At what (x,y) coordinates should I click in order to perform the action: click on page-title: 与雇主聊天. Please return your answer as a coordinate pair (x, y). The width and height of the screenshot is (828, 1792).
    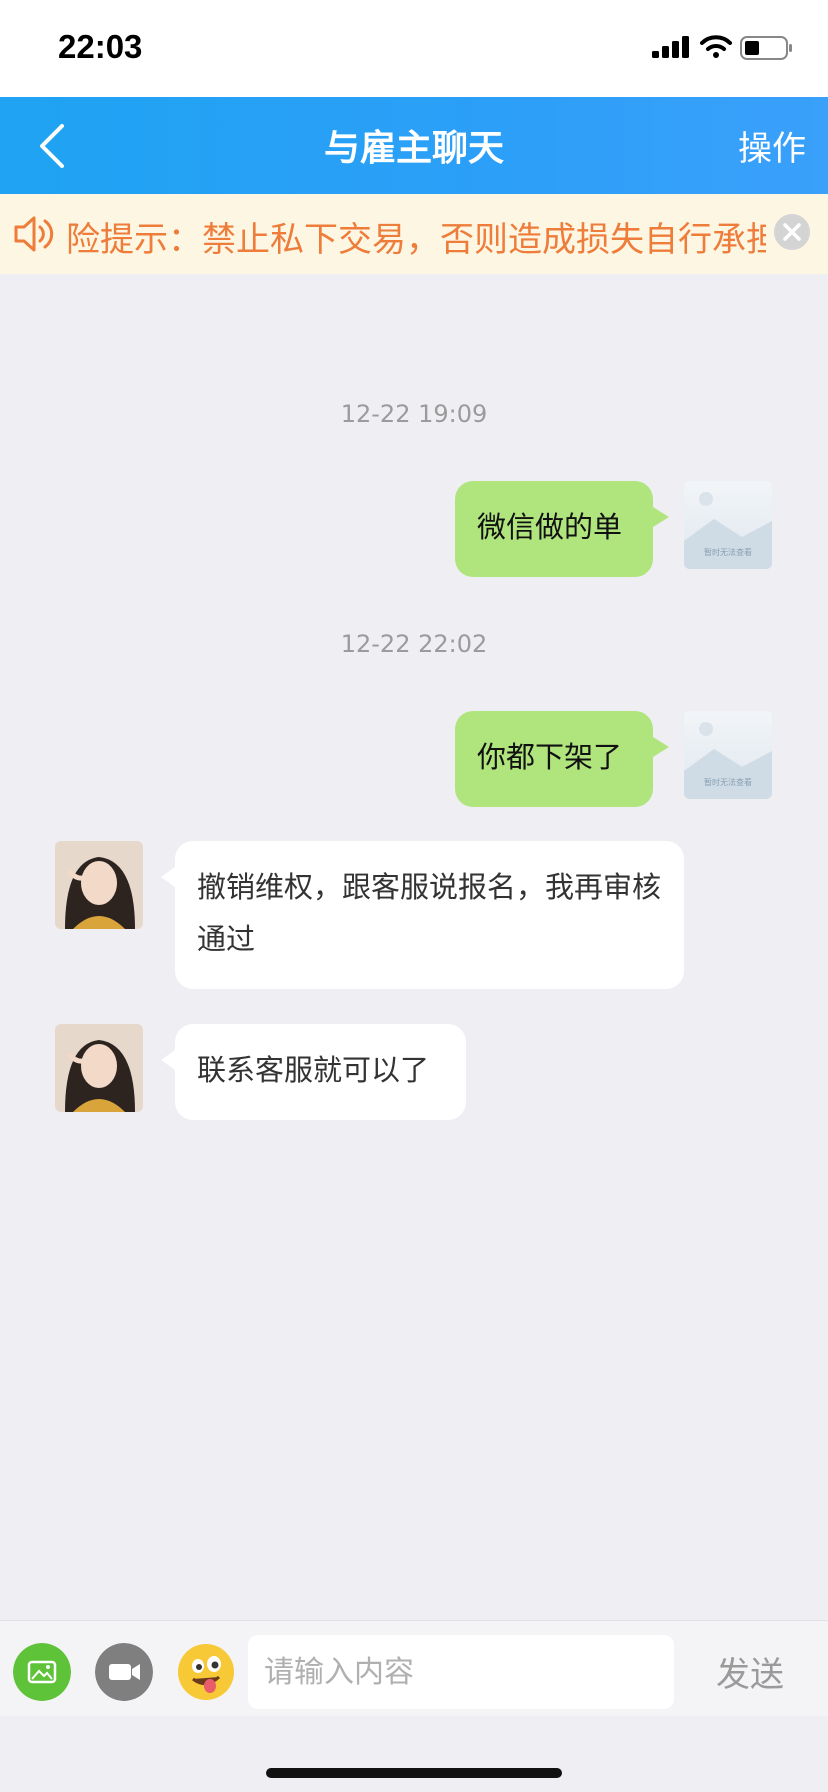
    Looking at the image, I should click on (413, 148).